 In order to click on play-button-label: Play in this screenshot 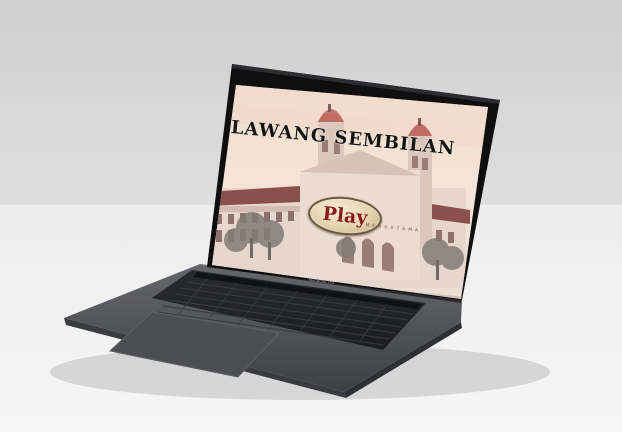, I will do `click(345, 215)`.